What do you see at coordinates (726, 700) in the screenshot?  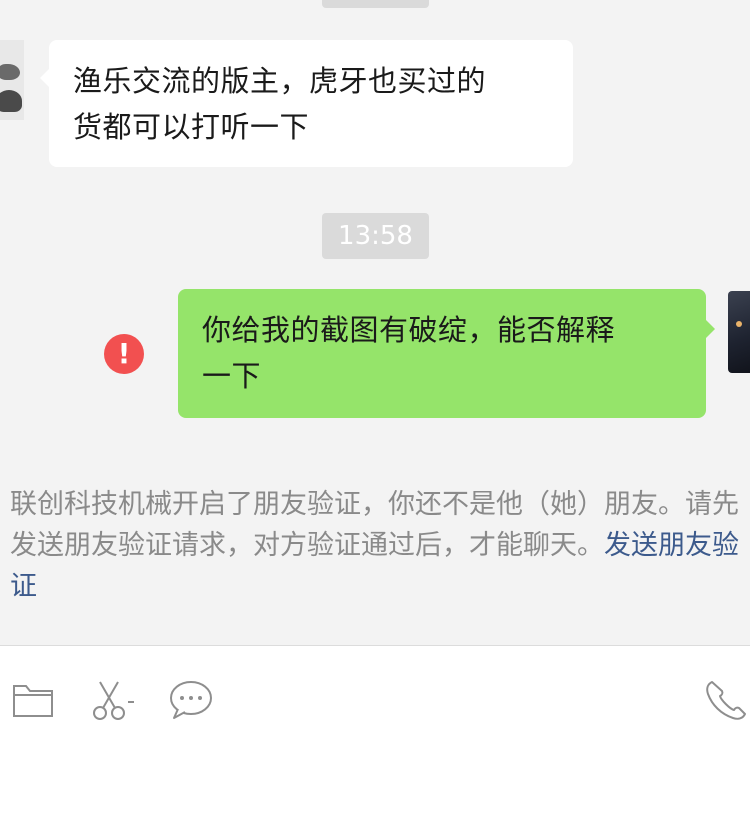 I see `phone-icon` at bounding box center [726, 700].